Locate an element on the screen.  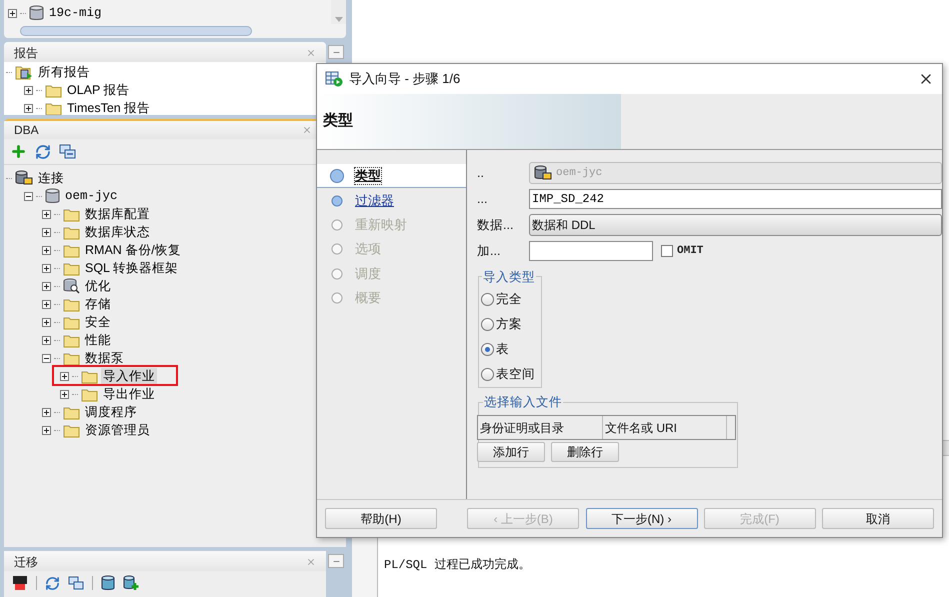
tree-item: 数据泵 is located at coordinates (104, 358).